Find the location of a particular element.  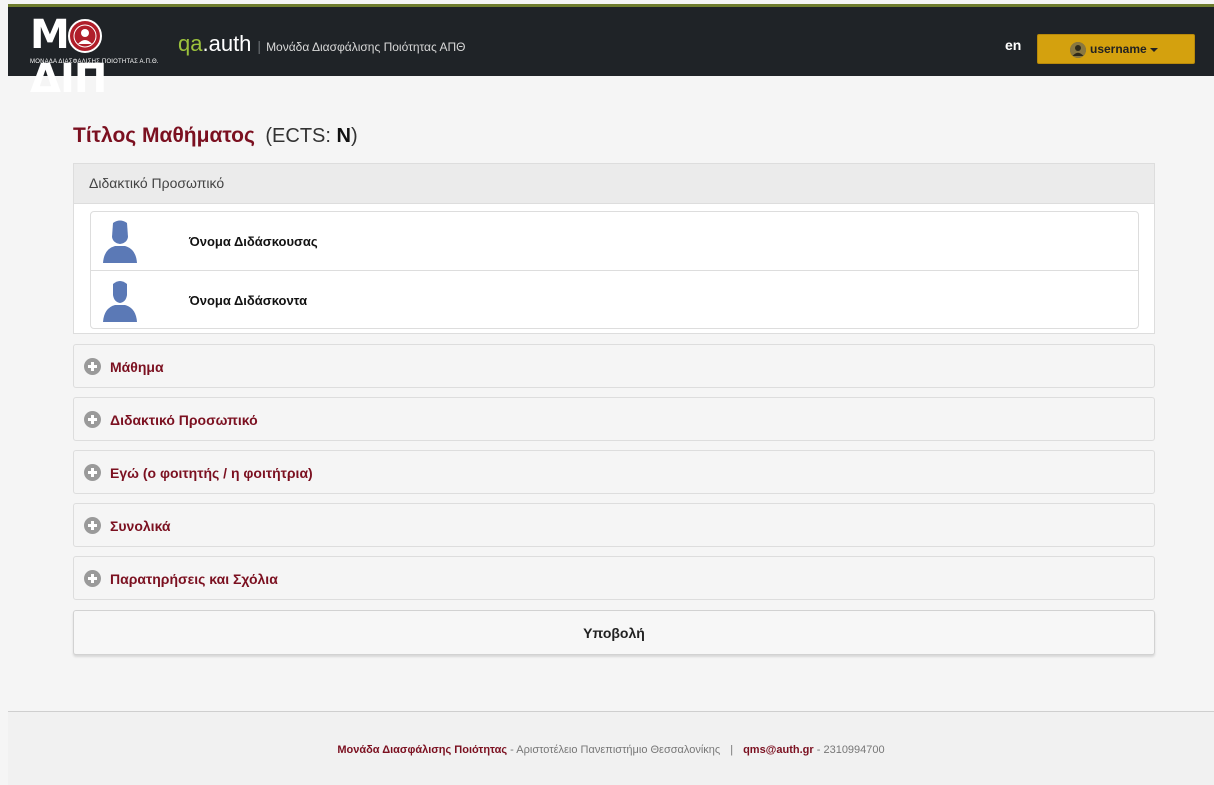

ects-prefix: (ECTS: is located at coordinates (301, 136).